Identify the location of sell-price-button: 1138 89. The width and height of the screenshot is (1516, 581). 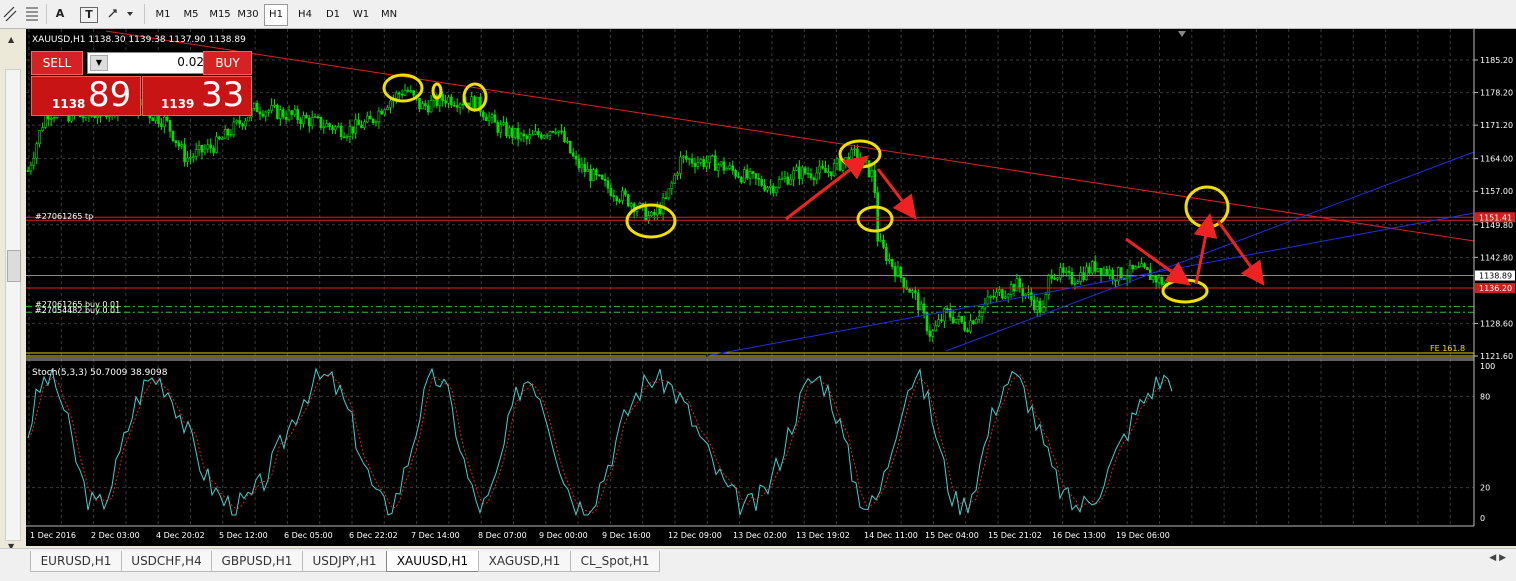
(86, 95).